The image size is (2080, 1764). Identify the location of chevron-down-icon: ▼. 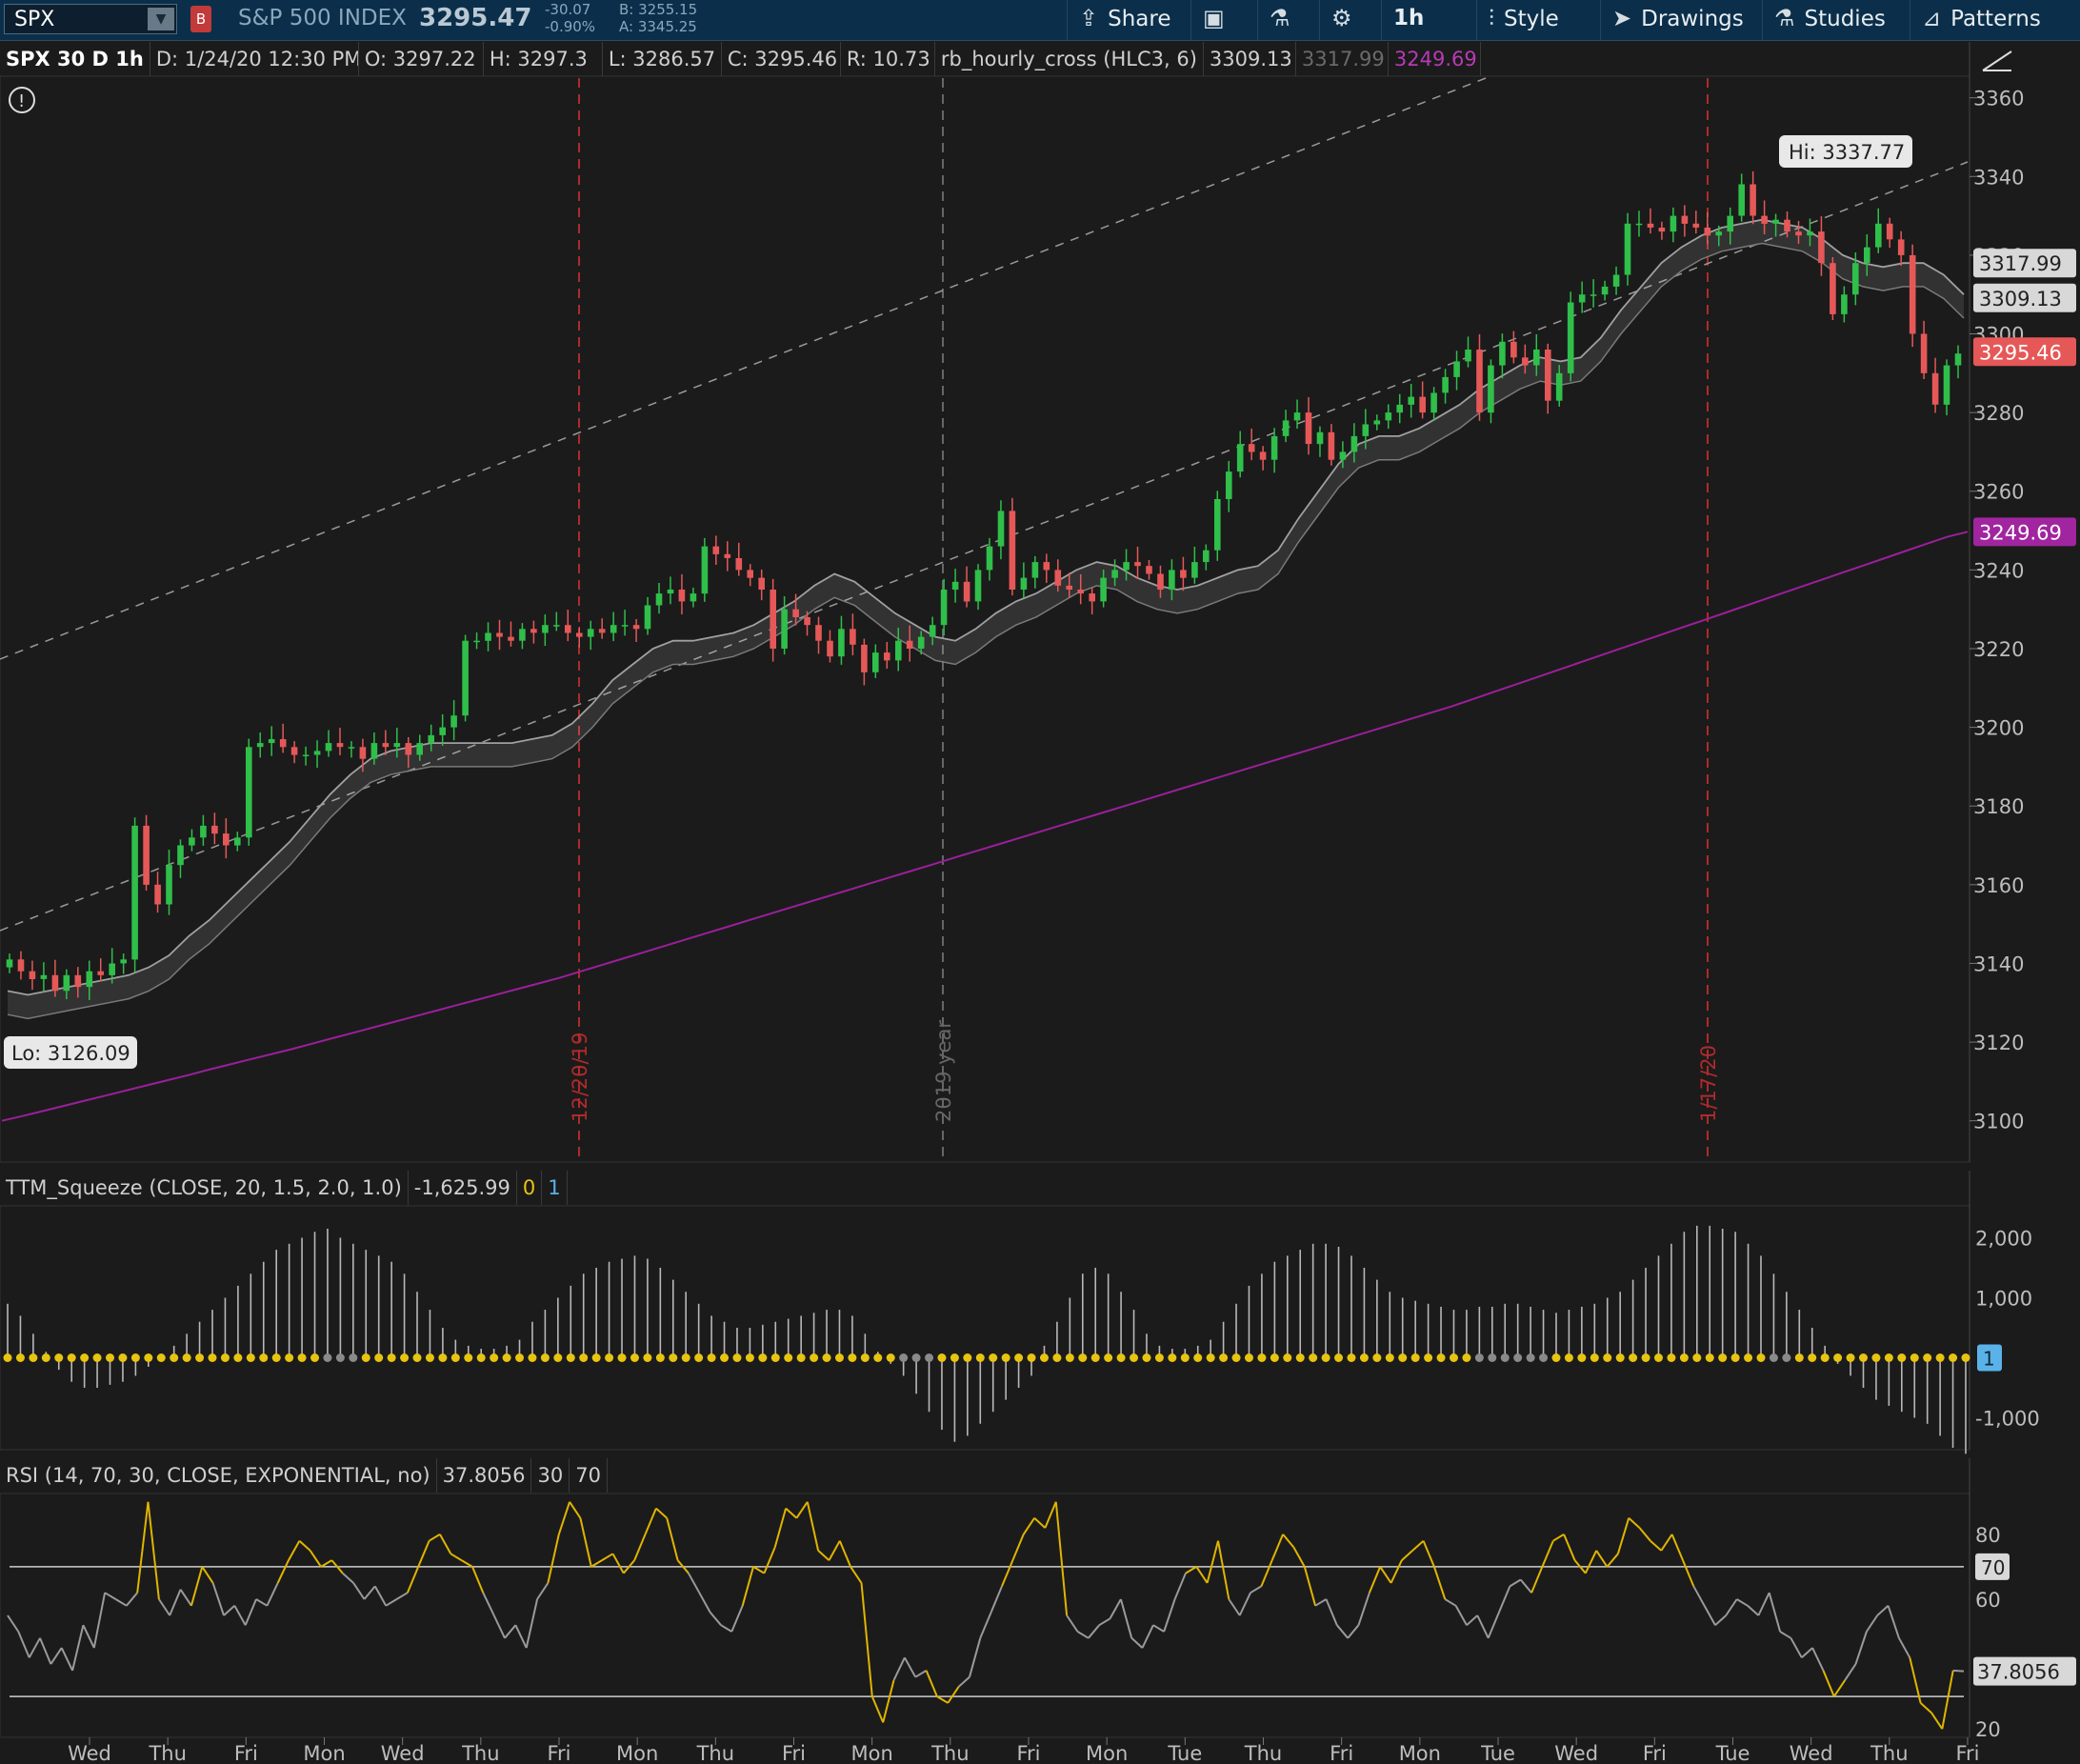
(161, 19).